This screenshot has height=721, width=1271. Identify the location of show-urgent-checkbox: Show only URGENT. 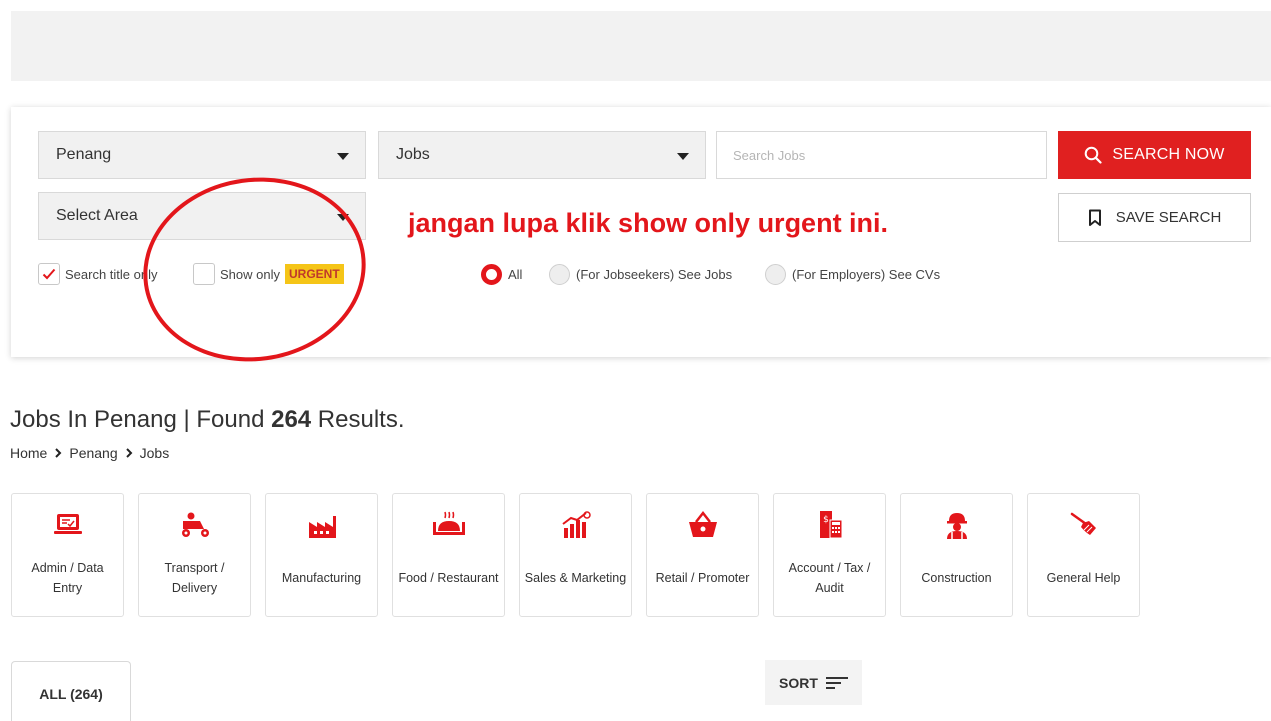
(268, 274).